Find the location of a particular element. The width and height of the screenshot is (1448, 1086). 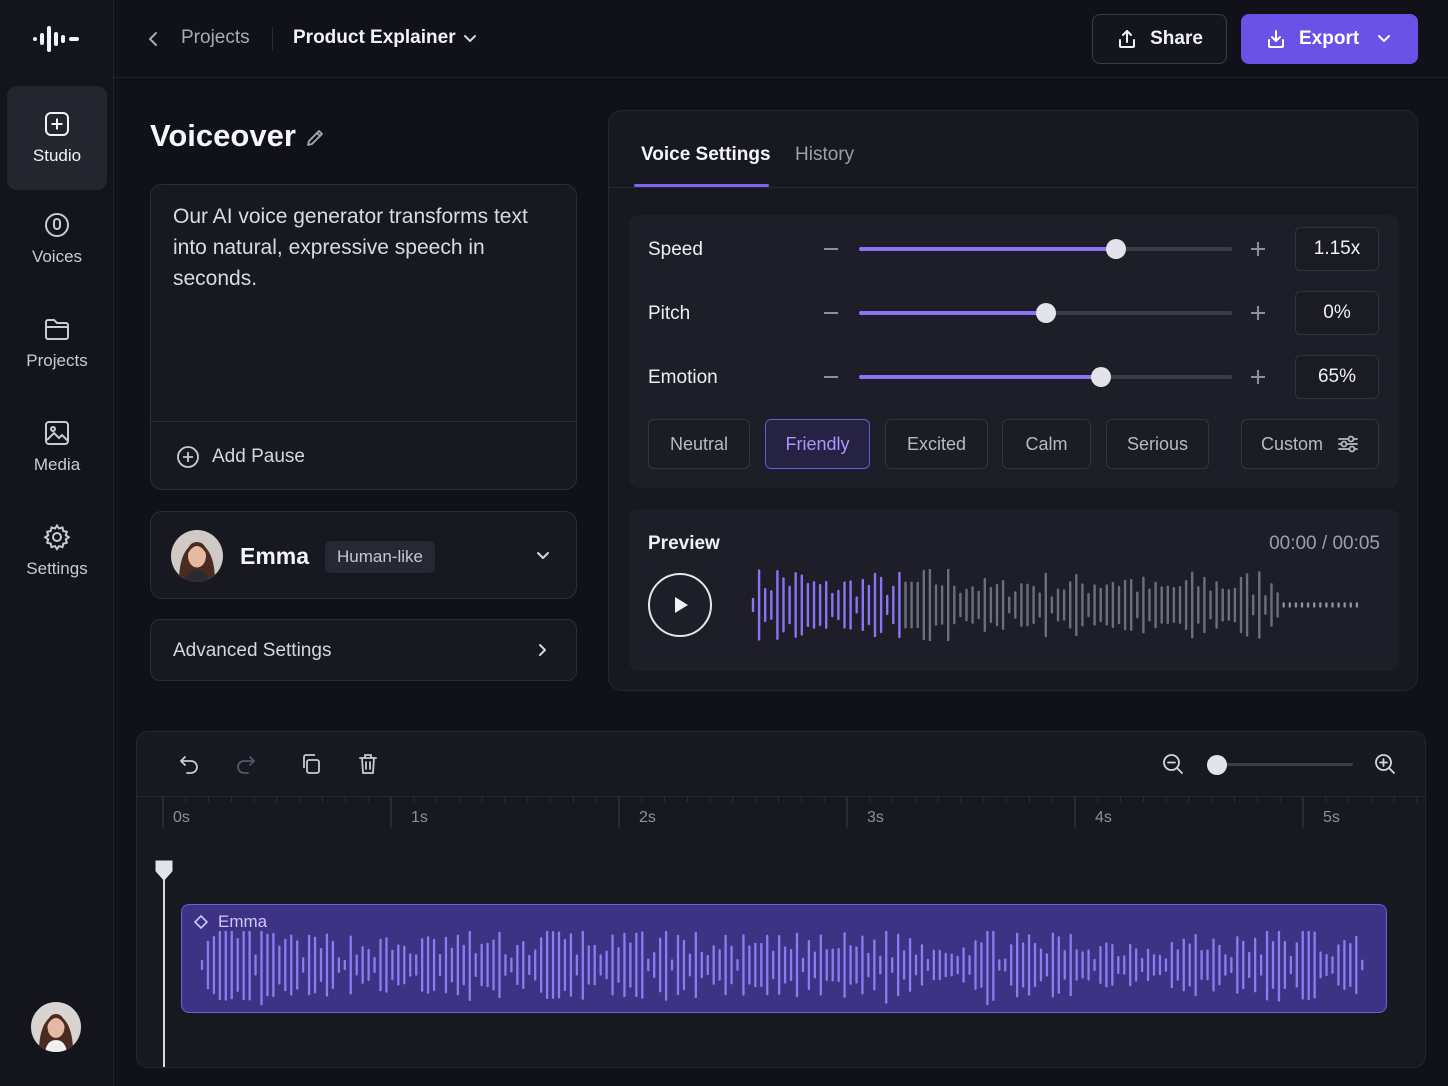

sidebar: Studio Voices Projects Media Settings is located at coordinates (57, 543).